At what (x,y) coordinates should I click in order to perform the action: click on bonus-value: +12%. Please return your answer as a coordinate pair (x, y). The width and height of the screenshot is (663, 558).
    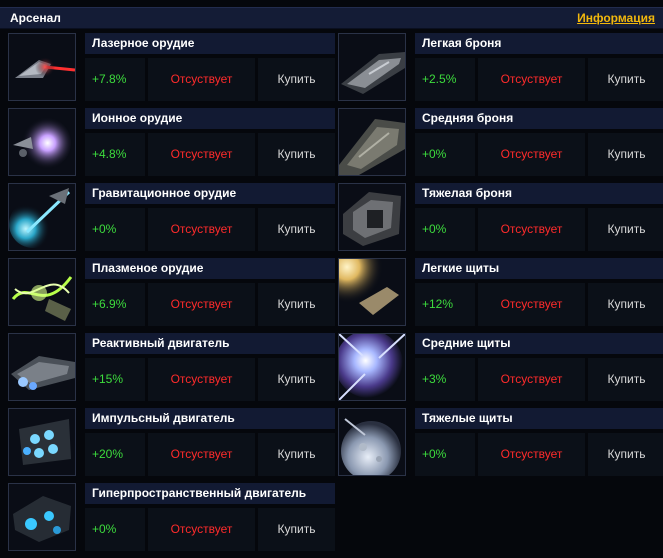
    Looking at the image, I should click on (445, 304).